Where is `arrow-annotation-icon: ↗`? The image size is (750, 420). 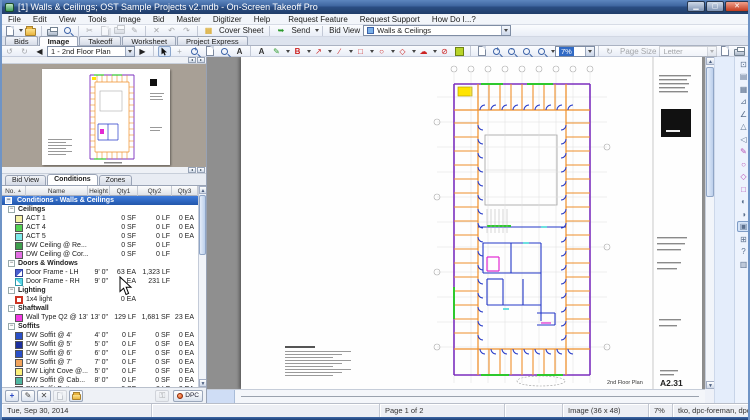 arrow-annotation-icon: ↗ is located at coordinates (318, 51).